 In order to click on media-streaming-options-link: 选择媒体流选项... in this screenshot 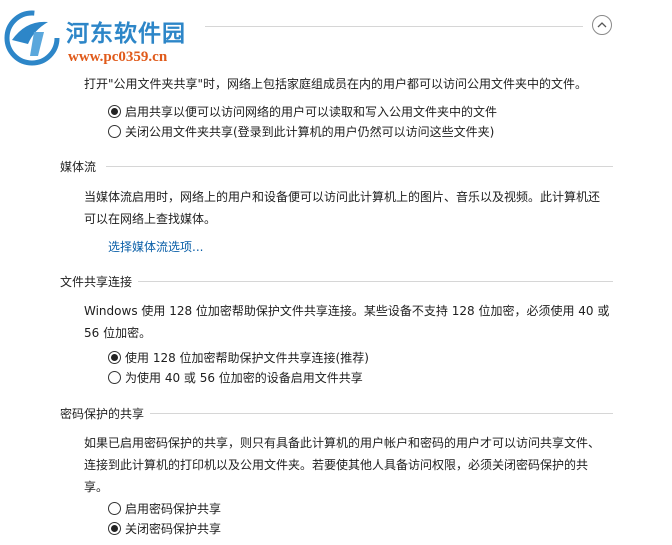, I will do `click(155, 246)`.